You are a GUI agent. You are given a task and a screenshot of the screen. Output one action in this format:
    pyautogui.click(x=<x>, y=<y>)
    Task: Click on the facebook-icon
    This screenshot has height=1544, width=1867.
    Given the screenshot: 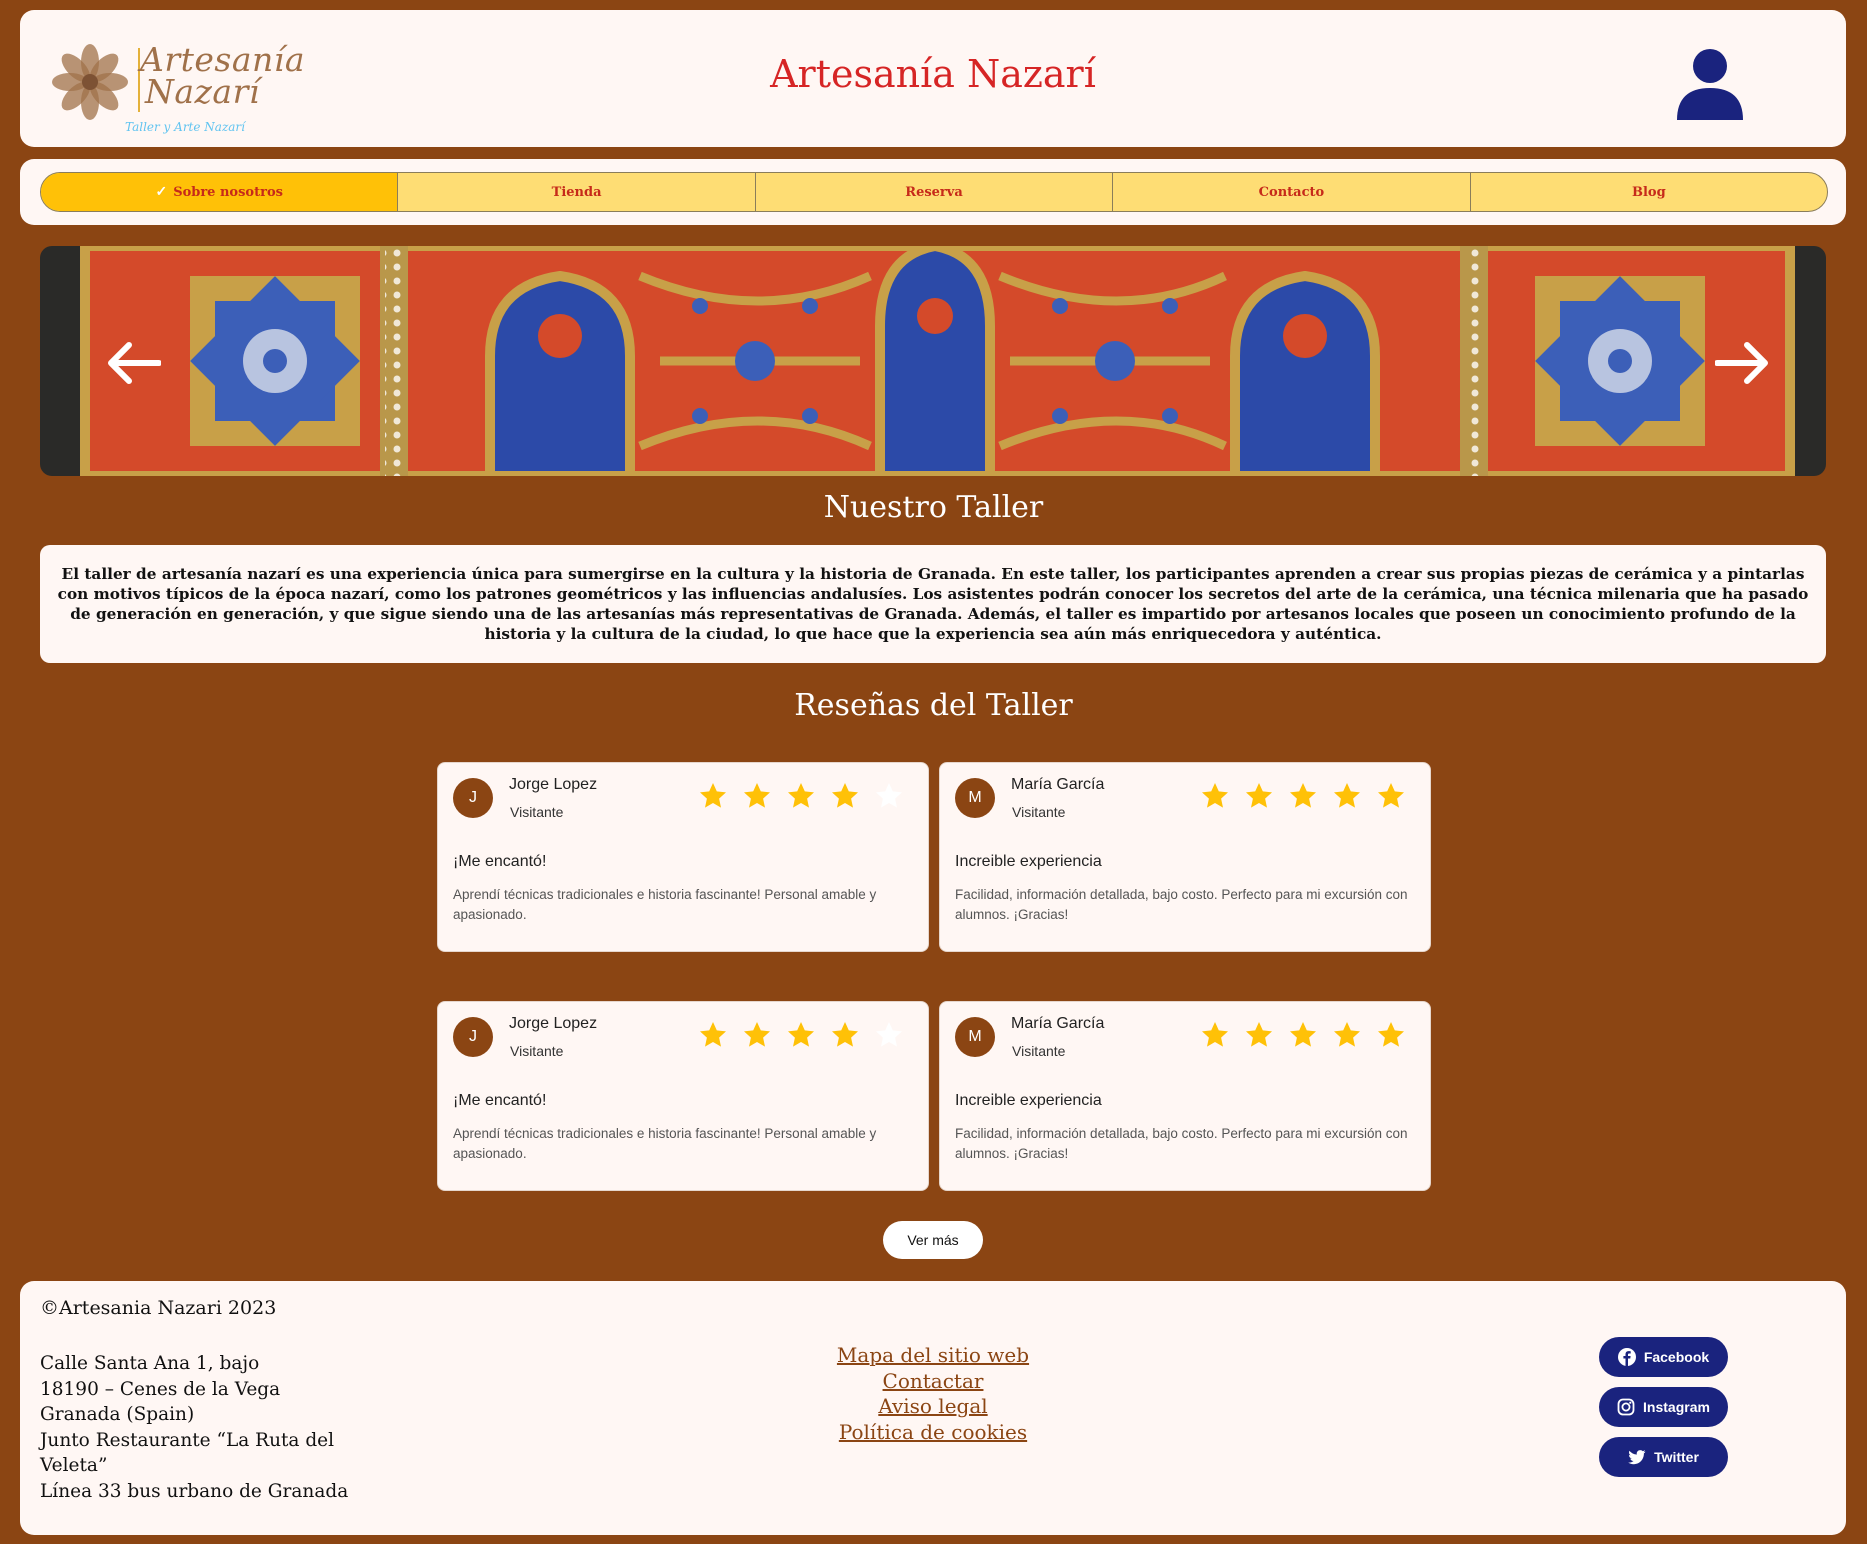 What is the action you would take?
    pyautogui.click(x=1626, y=1357)
    